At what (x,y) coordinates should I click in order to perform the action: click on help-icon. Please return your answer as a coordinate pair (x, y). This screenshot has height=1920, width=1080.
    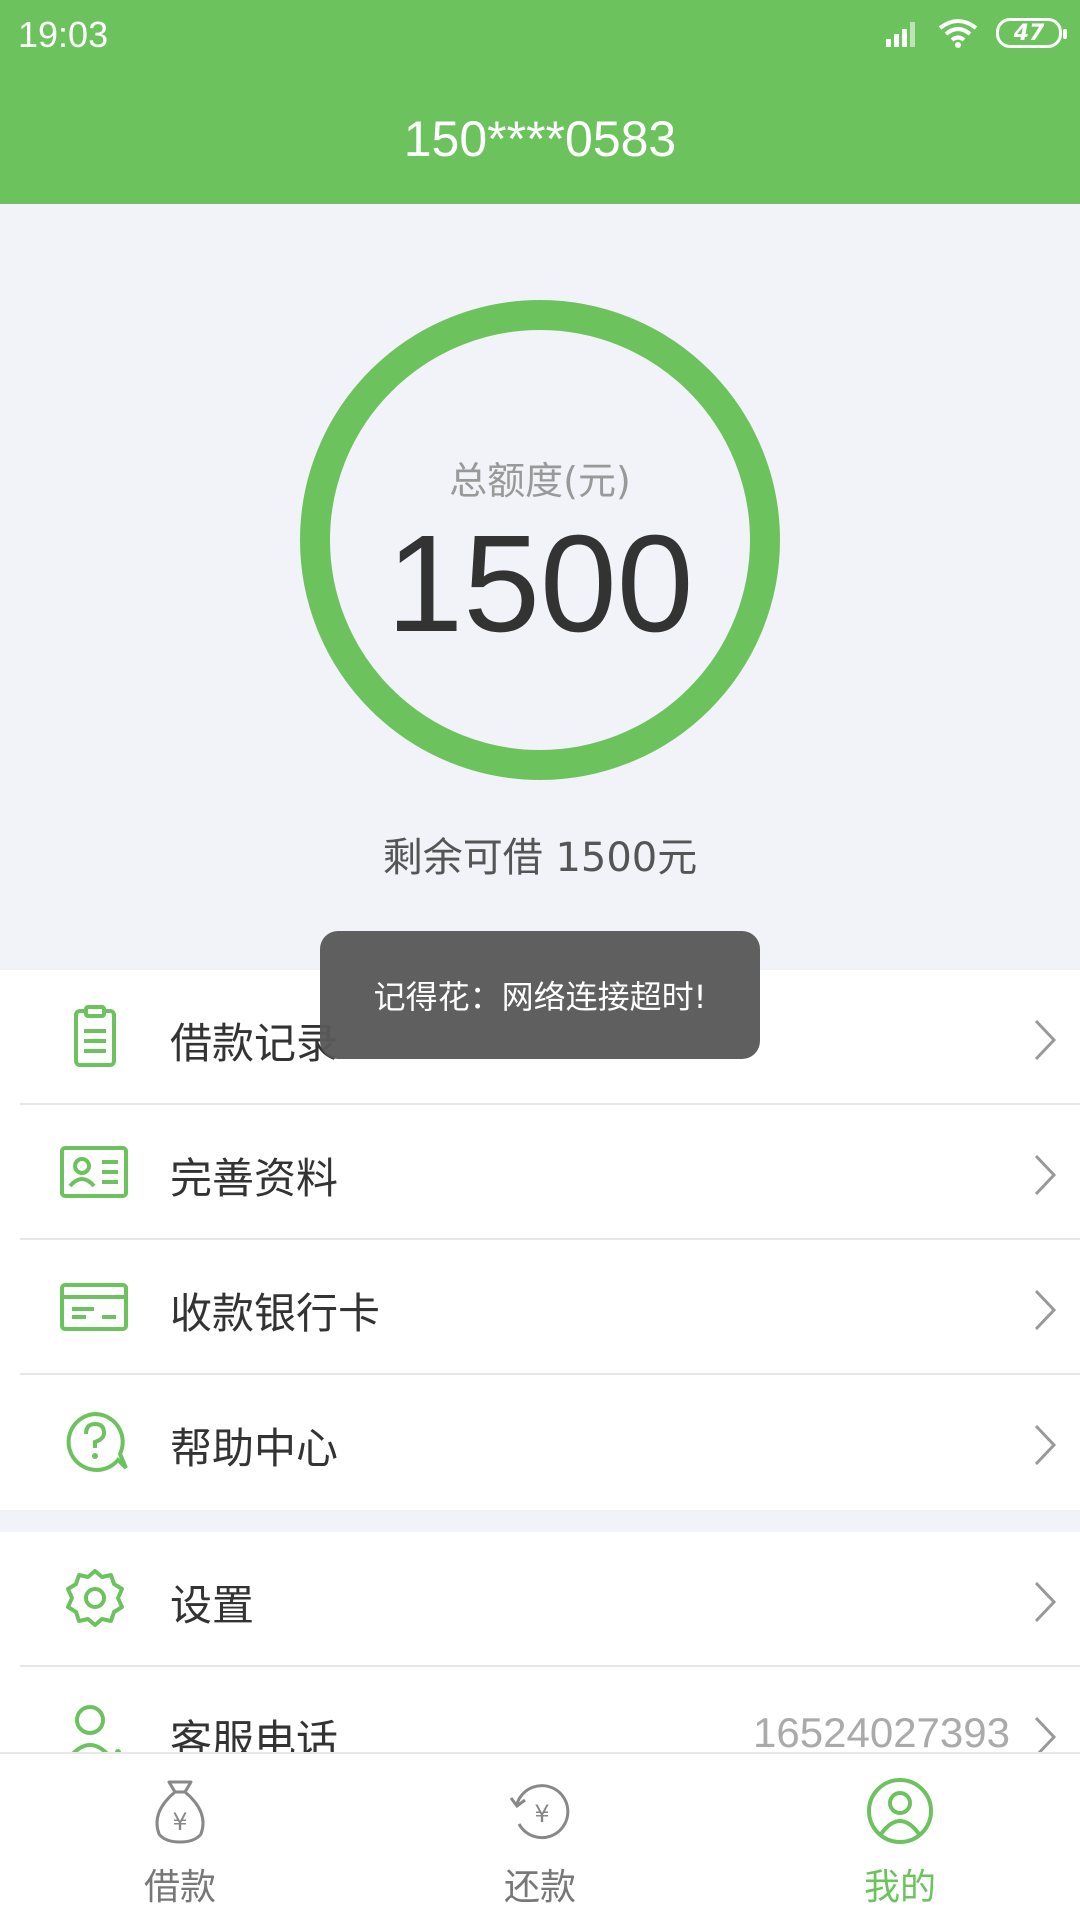
    Looking at the image, I should click on (97, 1441).